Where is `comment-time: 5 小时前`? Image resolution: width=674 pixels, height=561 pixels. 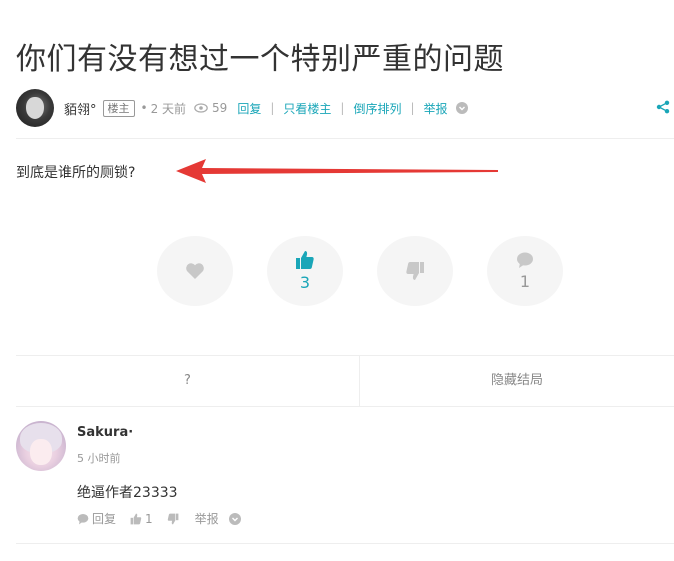 comment-time: 5 小时前 is located at coordinates (99, 458).